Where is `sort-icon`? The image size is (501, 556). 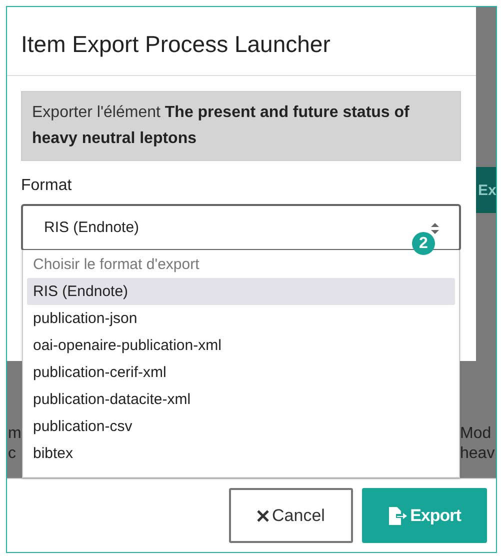 sort-icon is located at coordinates (435, 228).